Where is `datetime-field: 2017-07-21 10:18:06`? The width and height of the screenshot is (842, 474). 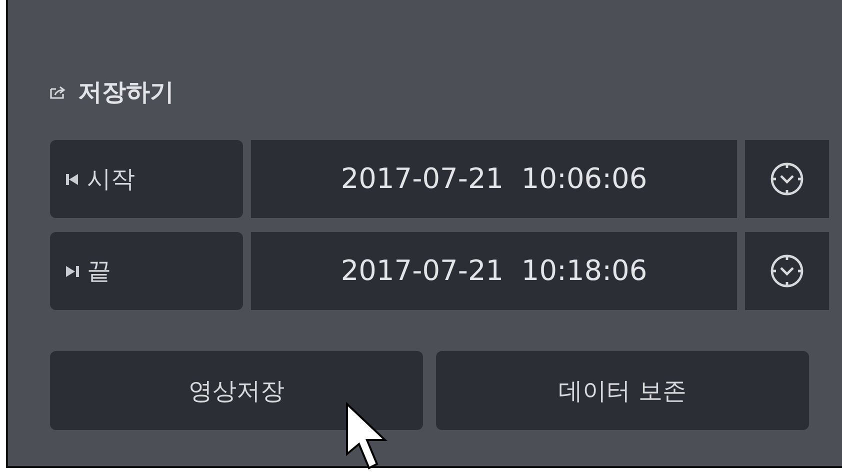 datetime-field: 2017-07-21 10:18:06 is located at coordinates (494, 271).